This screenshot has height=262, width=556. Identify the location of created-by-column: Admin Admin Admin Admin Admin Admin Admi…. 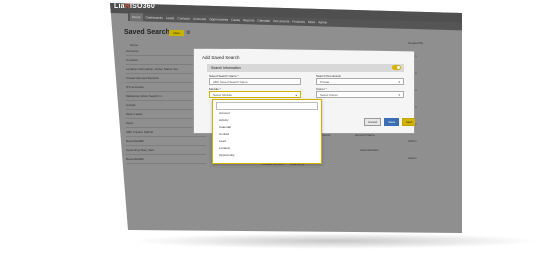
(433, 113).